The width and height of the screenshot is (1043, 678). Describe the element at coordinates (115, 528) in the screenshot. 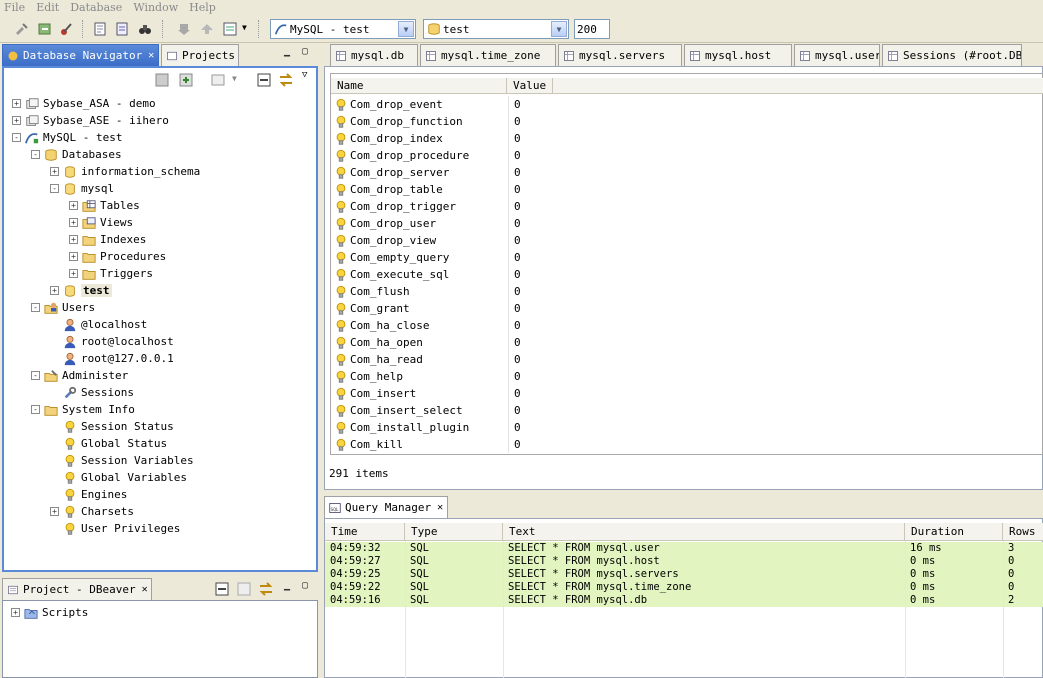

I see `tree-node-user-privileges: User Privileges` at that location.